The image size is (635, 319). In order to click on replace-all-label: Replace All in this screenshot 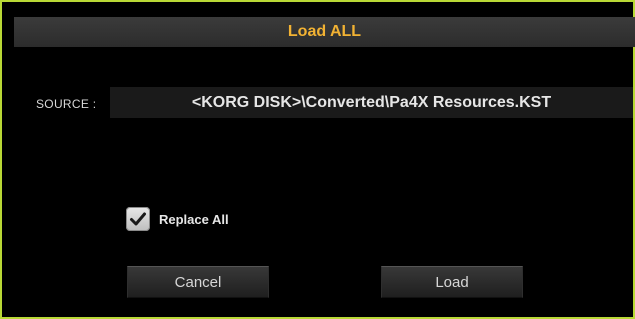, I will do `click(194, 219)`.